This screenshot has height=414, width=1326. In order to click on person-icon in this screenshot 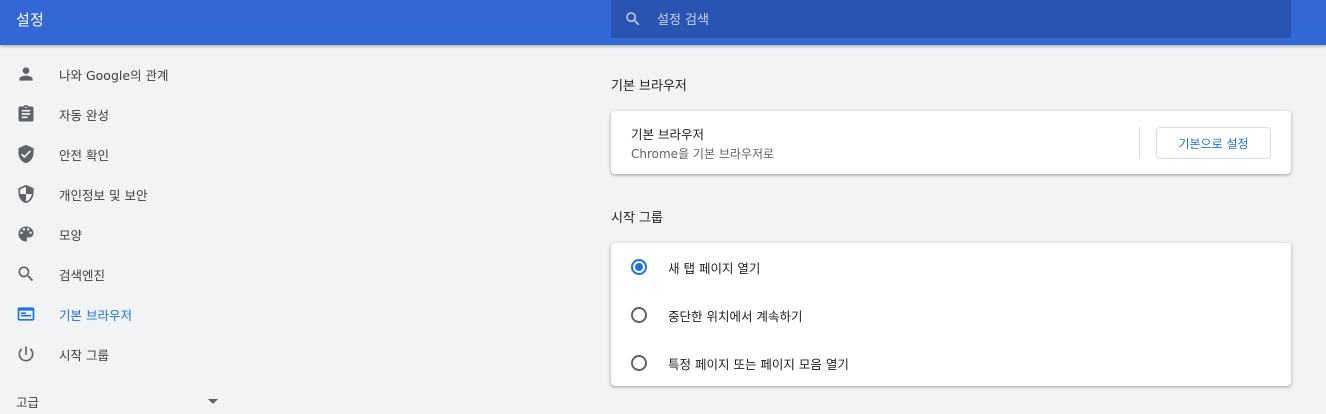, I will do `click(26, 74)`.